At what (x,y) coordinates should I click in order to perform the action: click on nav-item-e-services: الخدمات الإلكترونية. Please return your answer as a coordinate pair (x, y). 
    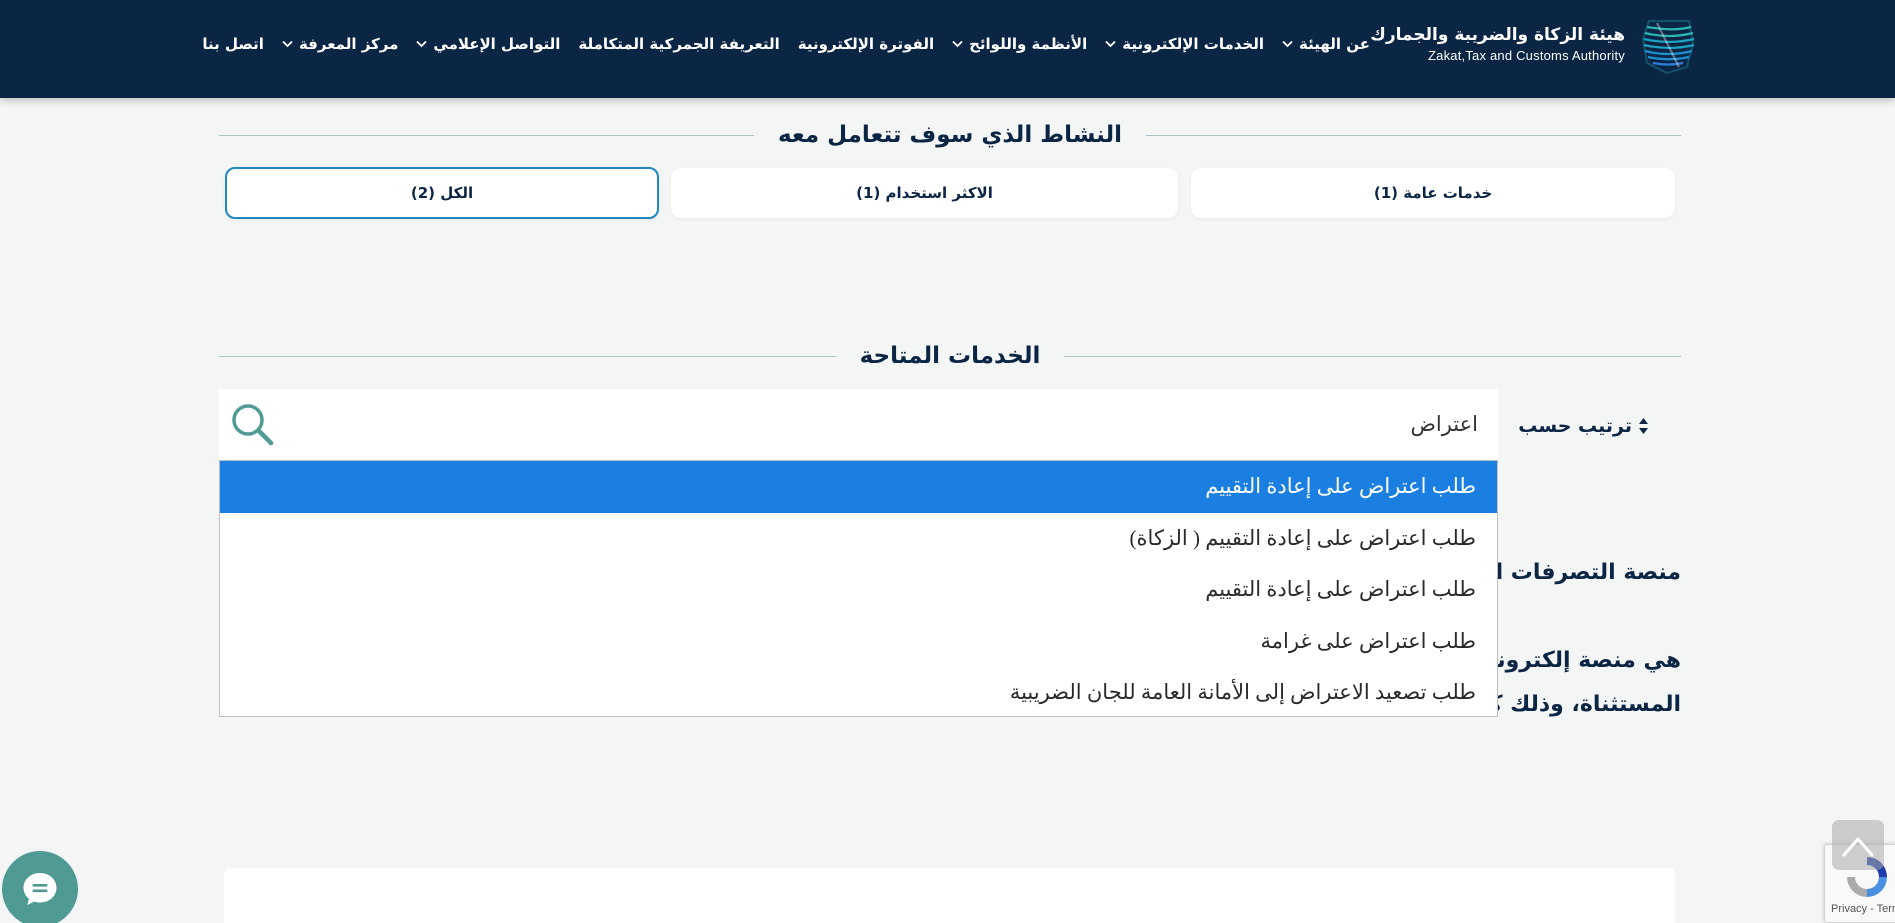
    Looking at the image, I should click on (1184, 44).